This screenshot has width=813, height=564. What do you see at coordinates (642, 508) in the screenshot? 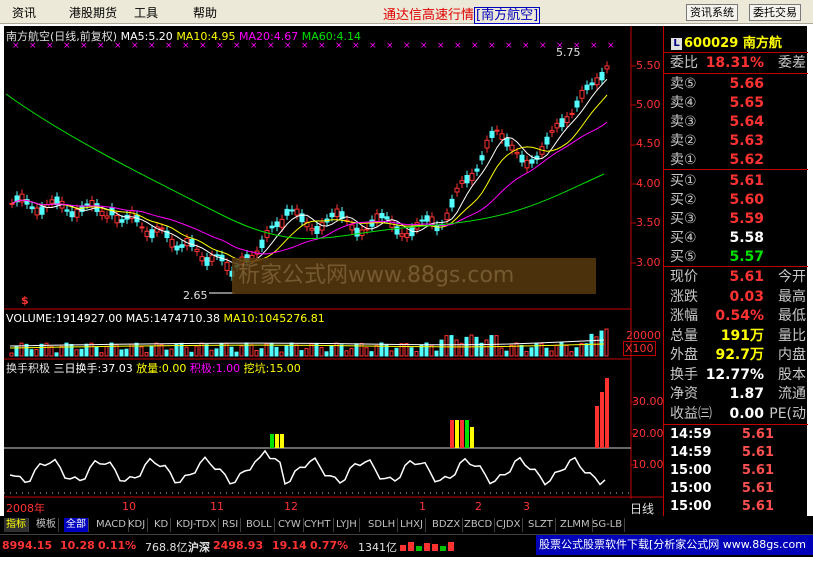
I see `period-label: 日线` at bounding box center [642, 508].